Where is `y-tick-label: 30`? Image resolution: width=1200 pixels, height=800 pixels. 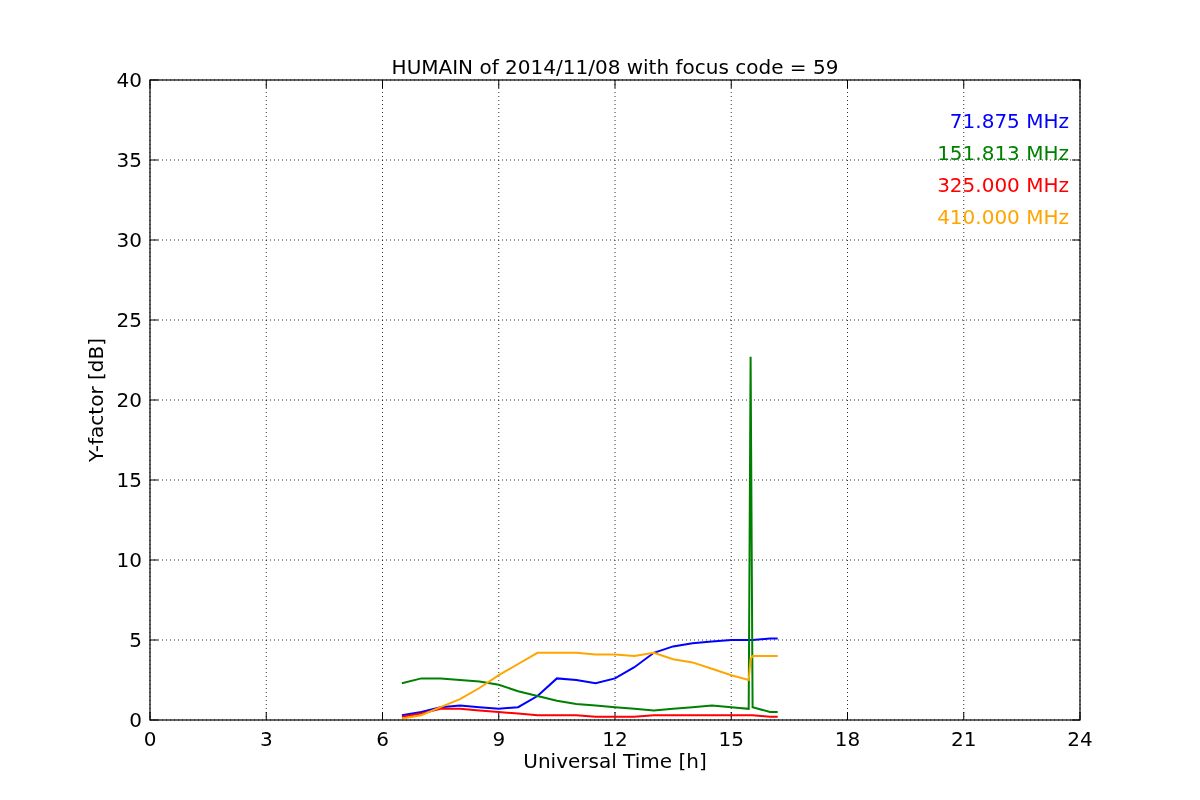
y-tick-label: 30 is located at coordinates (129, 240).